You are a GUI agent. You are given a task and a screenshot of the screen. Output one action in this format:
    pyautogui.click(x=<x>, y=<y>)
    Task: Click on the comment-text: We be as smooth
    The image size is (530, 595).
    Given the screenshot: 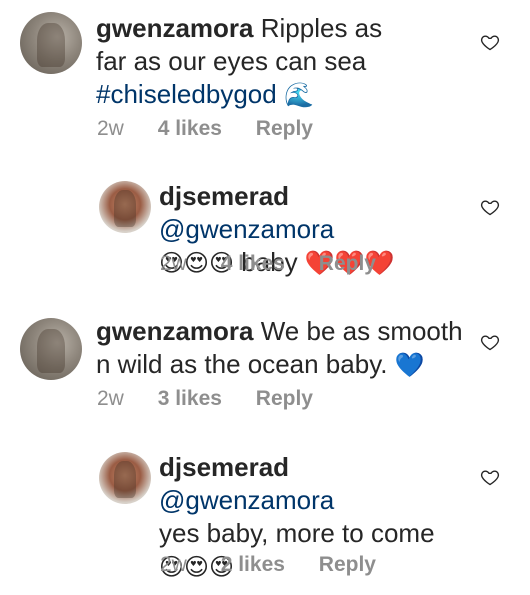 What is the action you would take?
    pyautogui.click(x=361, y=331)
    